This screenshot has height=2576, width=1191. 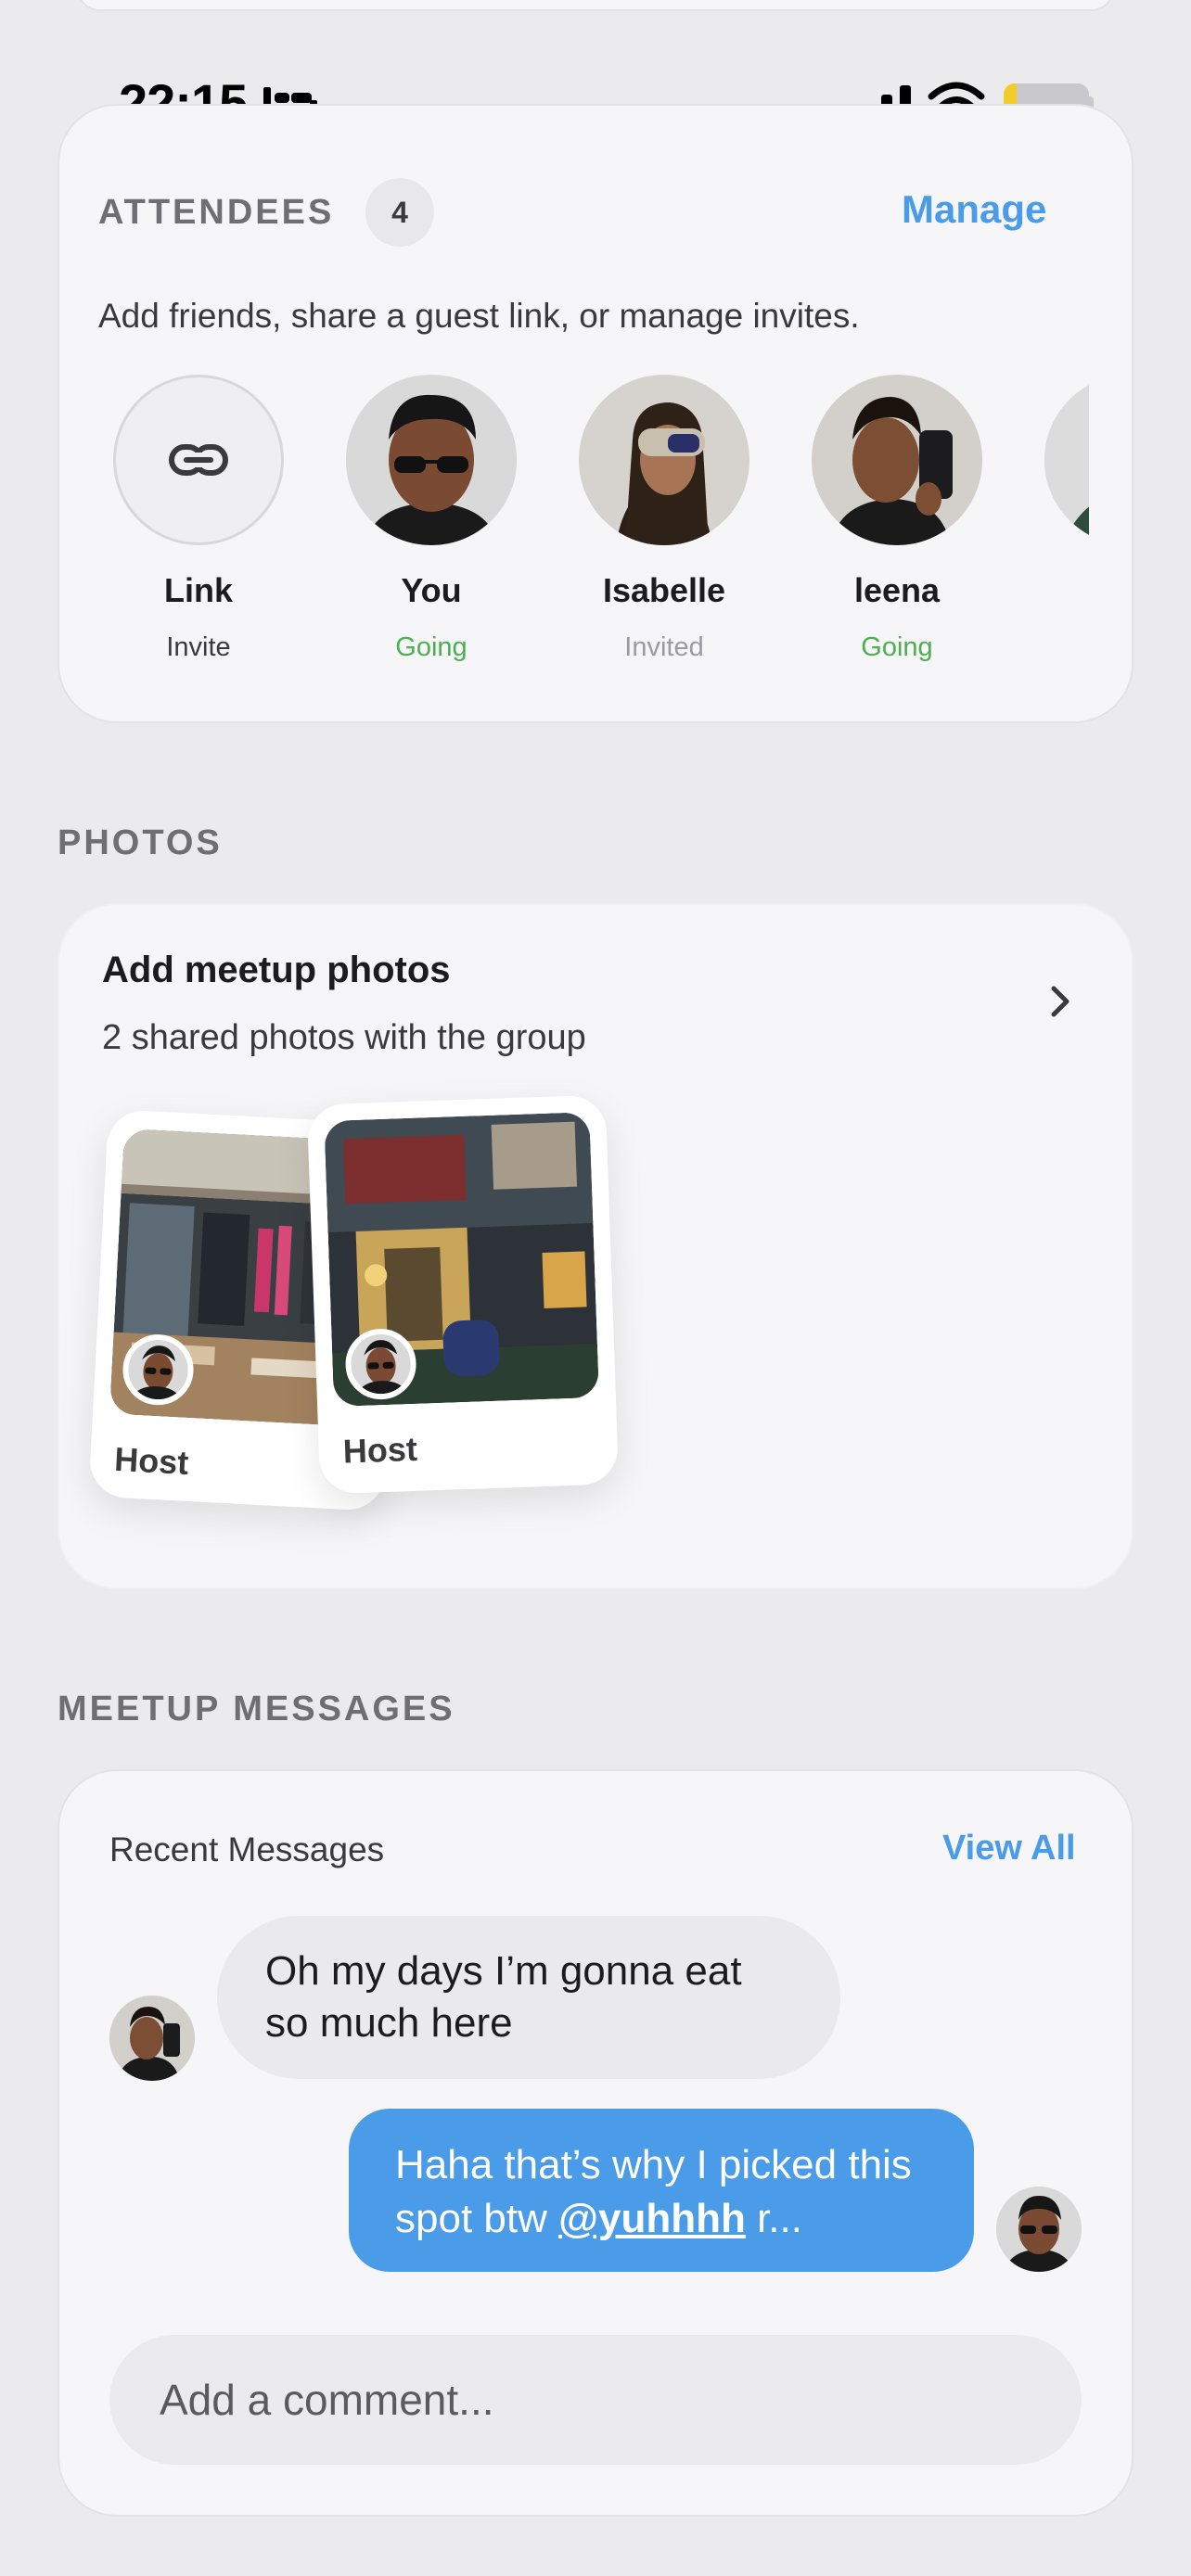 I want to click on attendee-name: leena, so click(x=897, y=590).